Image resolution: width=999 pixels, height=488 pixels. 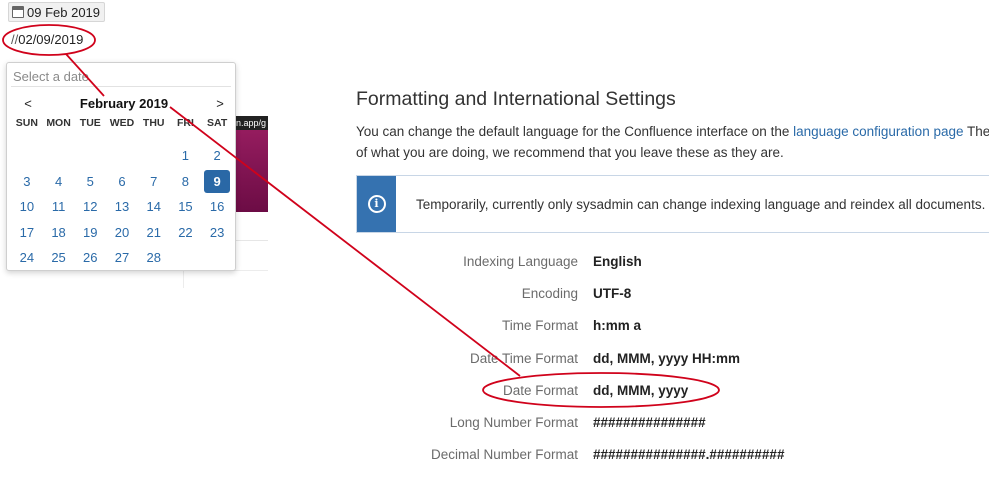 I want to click on settings-row-value: ###############, so click(x=649, y=422).